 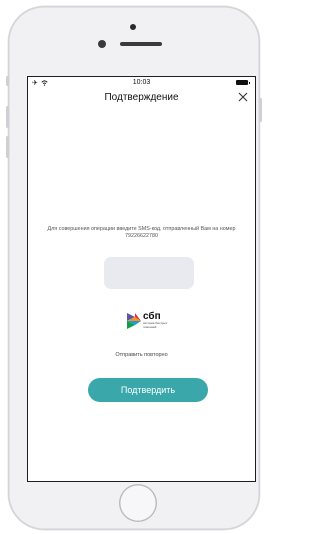 What do you see at coordinates (102, 44) in the screenshot?
I see `front-camera` at bounding box center [102, 44].